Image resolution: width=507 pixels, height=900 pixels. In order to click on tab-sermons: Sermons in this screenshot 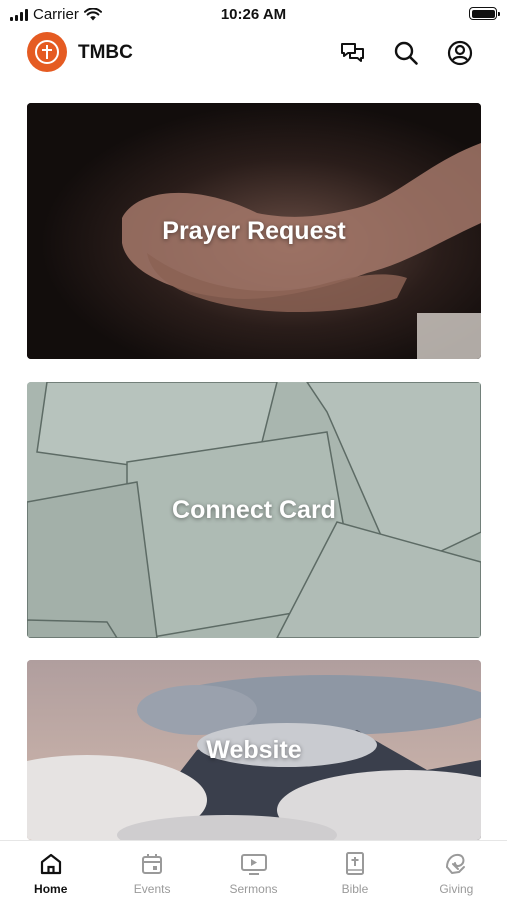, I will do `click(253, 870)`.